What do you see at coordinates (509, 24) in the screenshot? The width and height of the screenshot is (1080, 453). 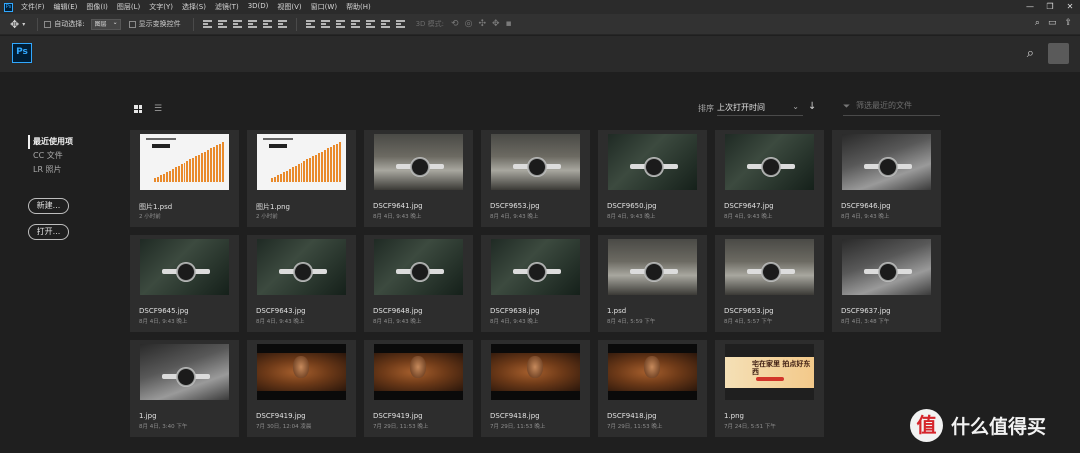 I see `scale-3d-icon: ▪` at bounding box center [509, 24].